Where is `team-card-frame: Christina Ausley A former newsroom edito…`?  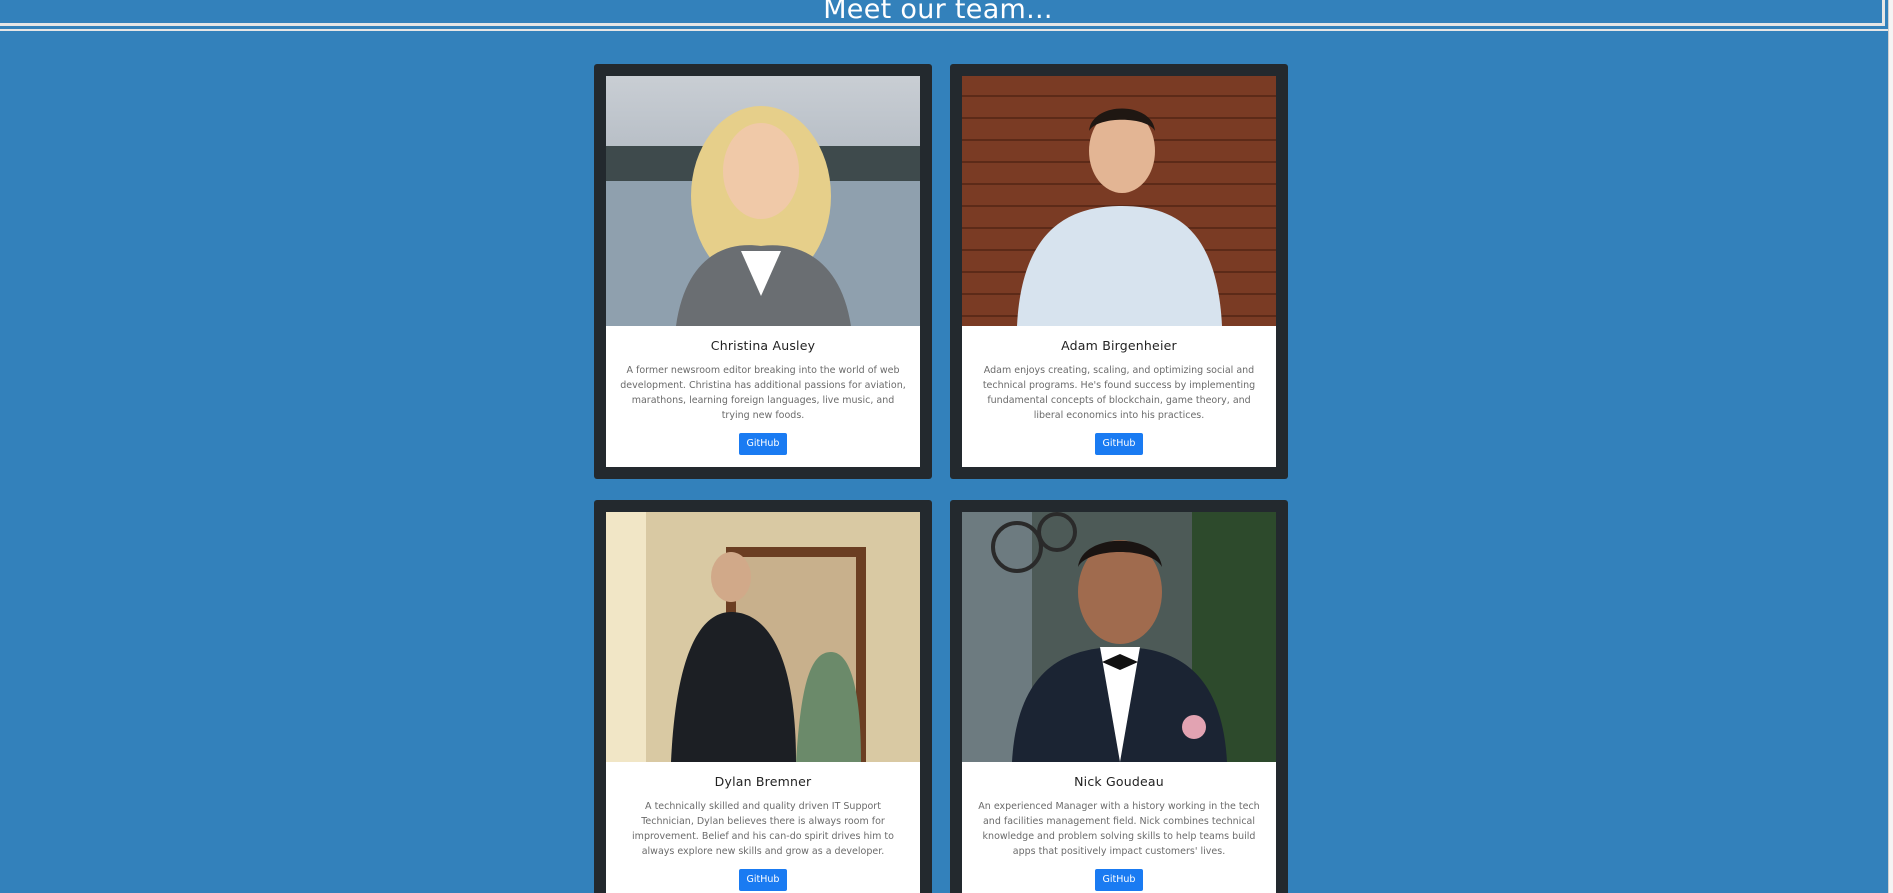 team-card-frame: Christina Ausley A former newsroom edito… is located at coordinates (763, 271).